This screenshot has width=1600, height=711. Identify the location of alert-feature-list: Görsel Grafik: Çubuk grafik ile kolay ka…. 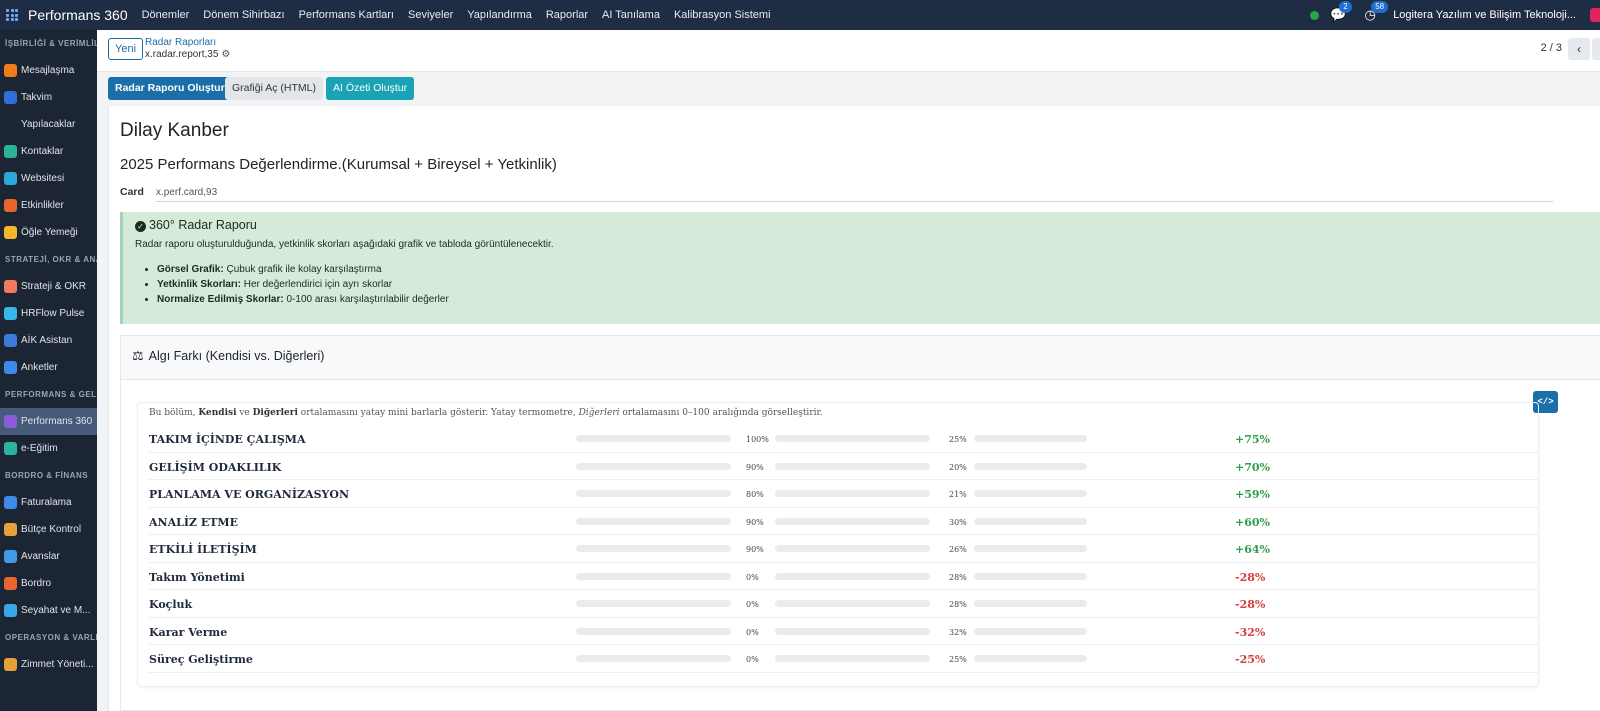
(303, 286).